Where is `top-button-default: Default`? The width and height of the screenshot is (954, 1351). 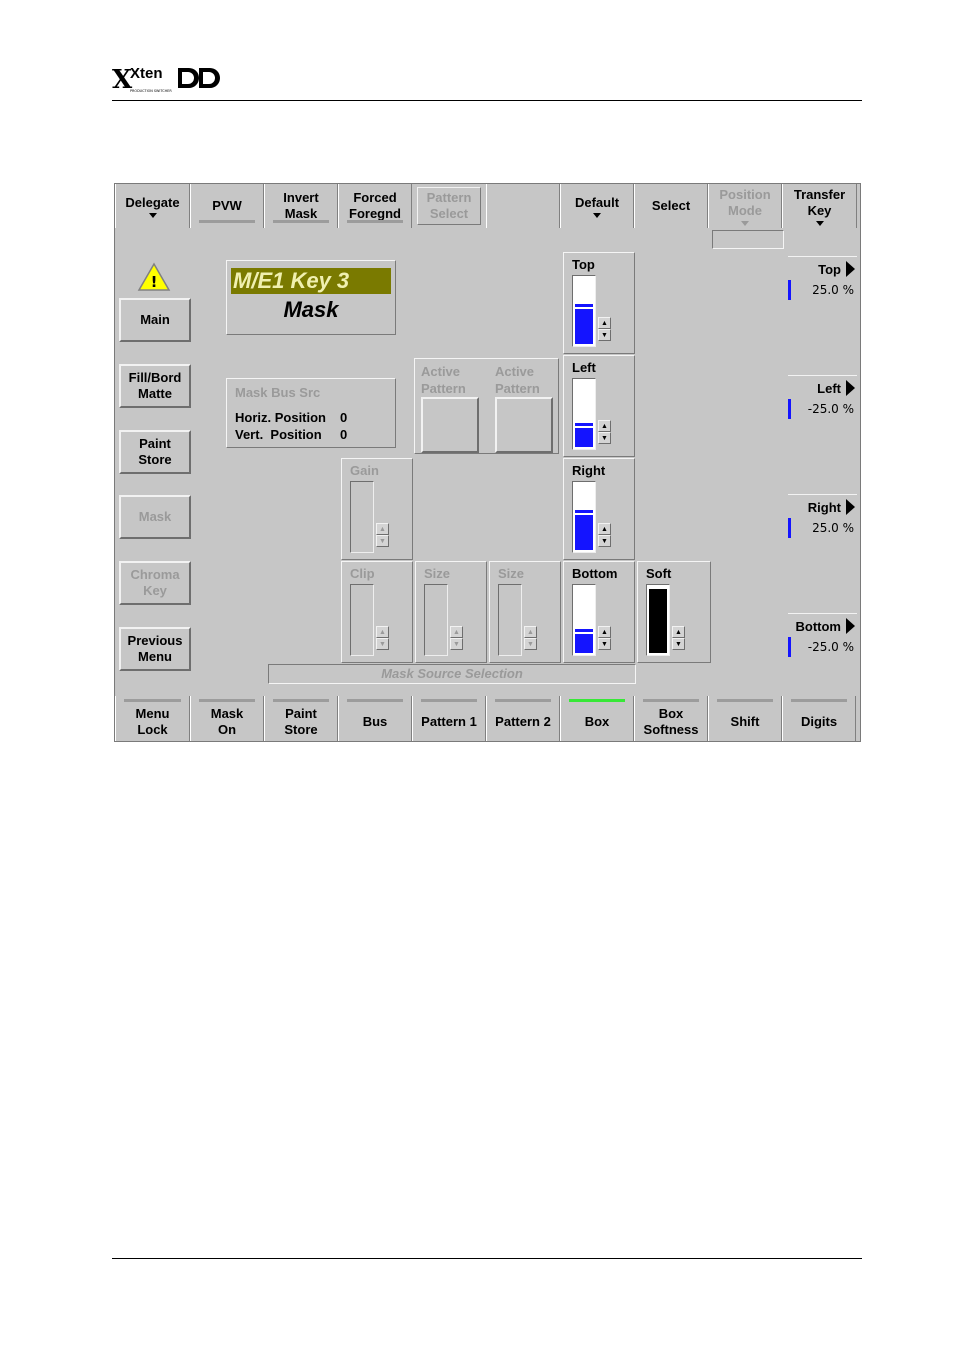
top-button-default: Default is located at coordinates (597, 206).